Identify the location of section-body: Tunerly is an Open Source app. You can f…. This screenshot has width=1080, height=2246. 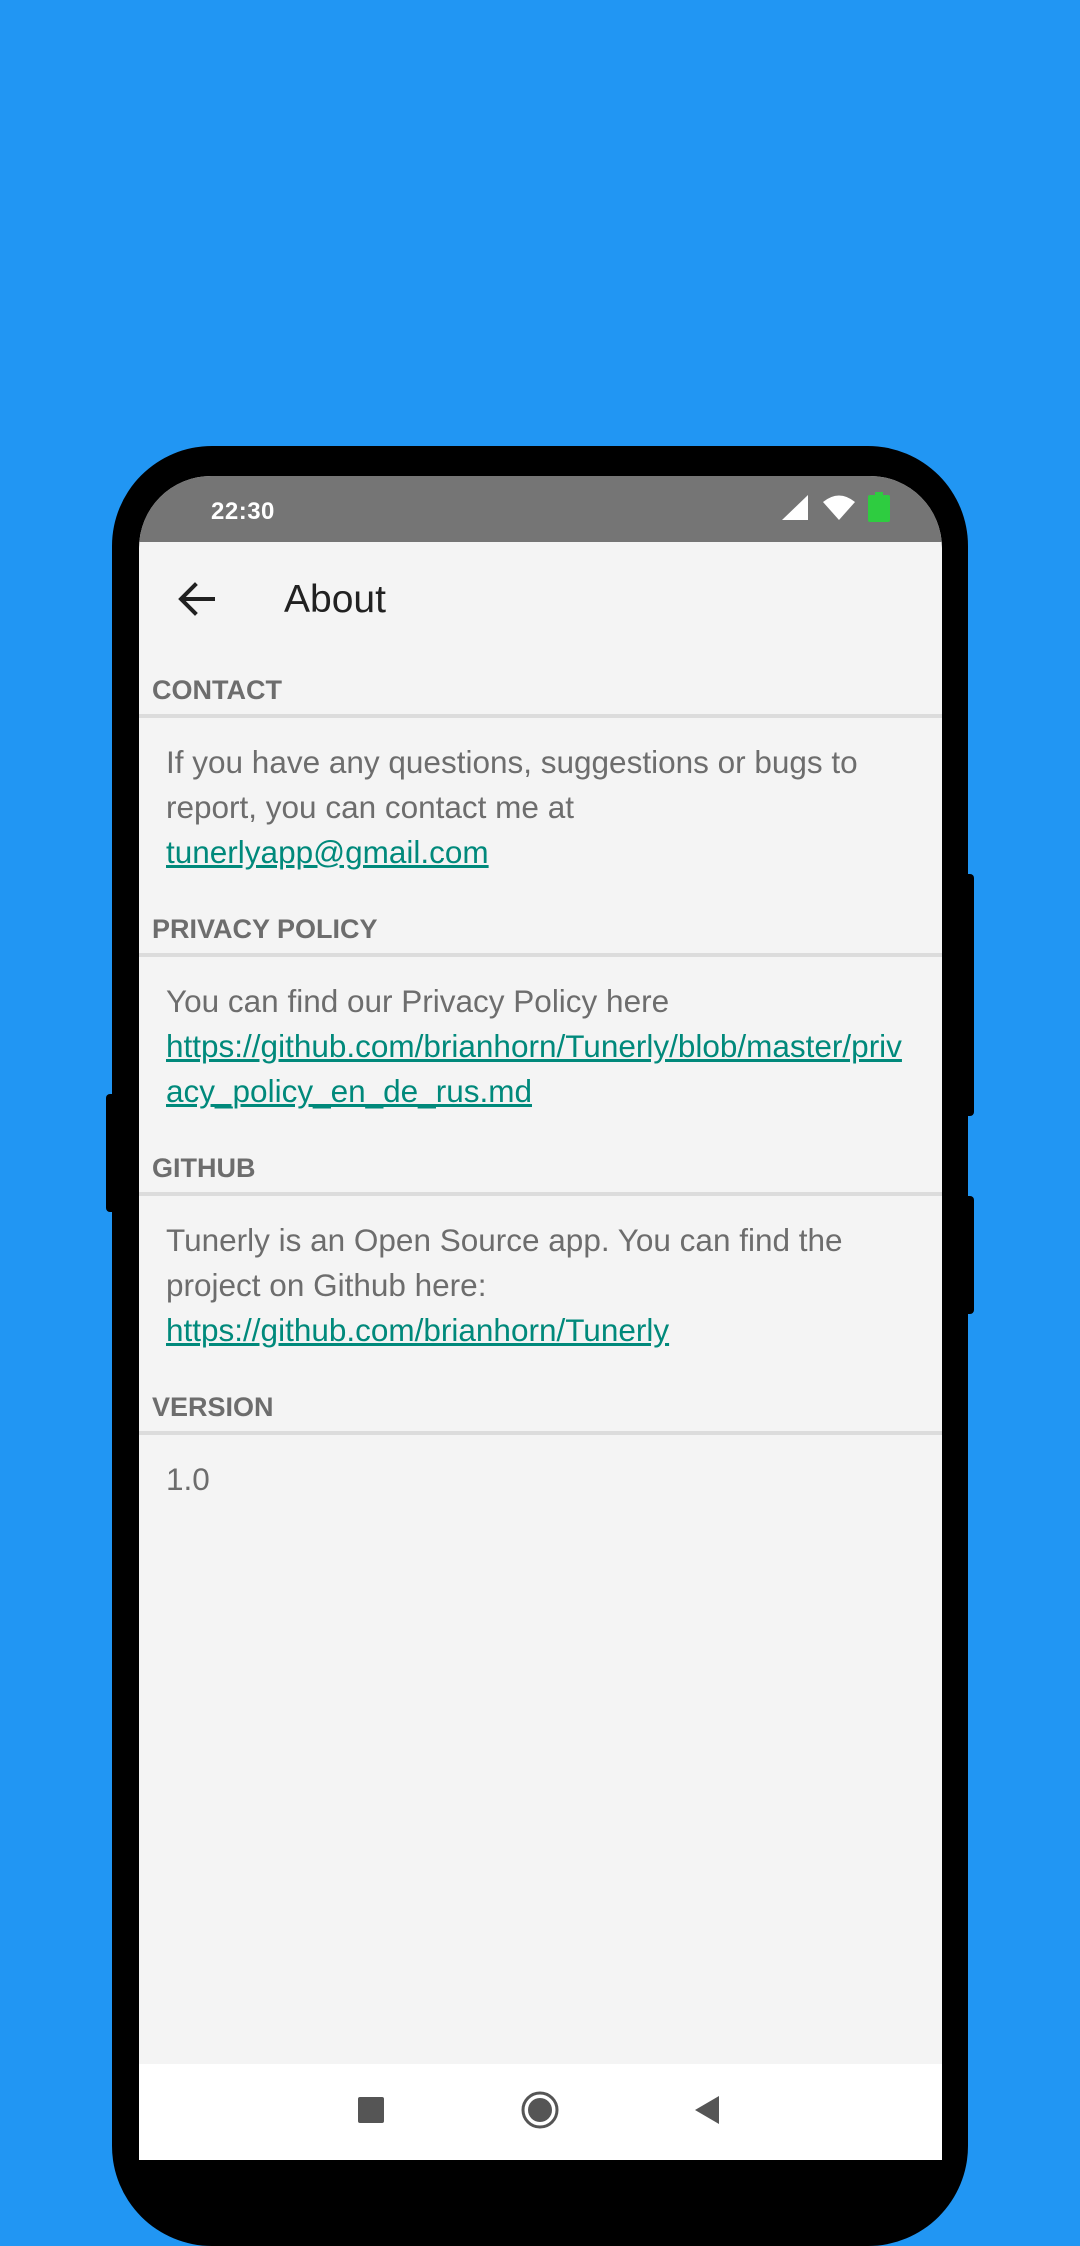
(540, 1286).